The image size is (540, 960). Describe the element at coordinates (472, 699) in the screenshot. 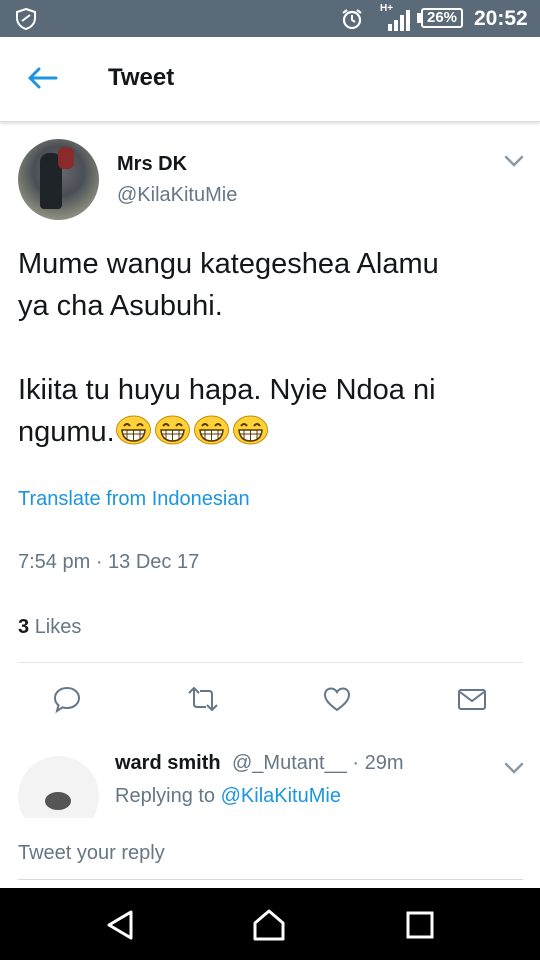

I see `message-icon` at that location.